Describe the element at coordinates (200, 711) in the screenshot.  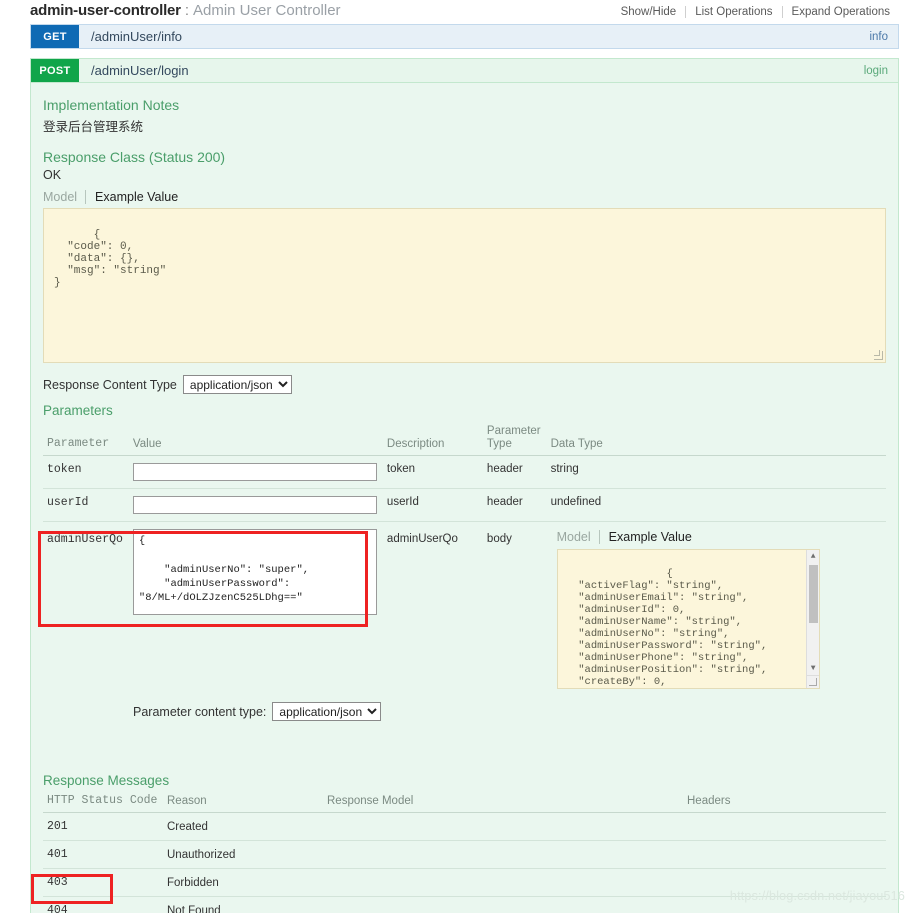
I see `parameter-content-type-label: Parameter content type:` at that location.